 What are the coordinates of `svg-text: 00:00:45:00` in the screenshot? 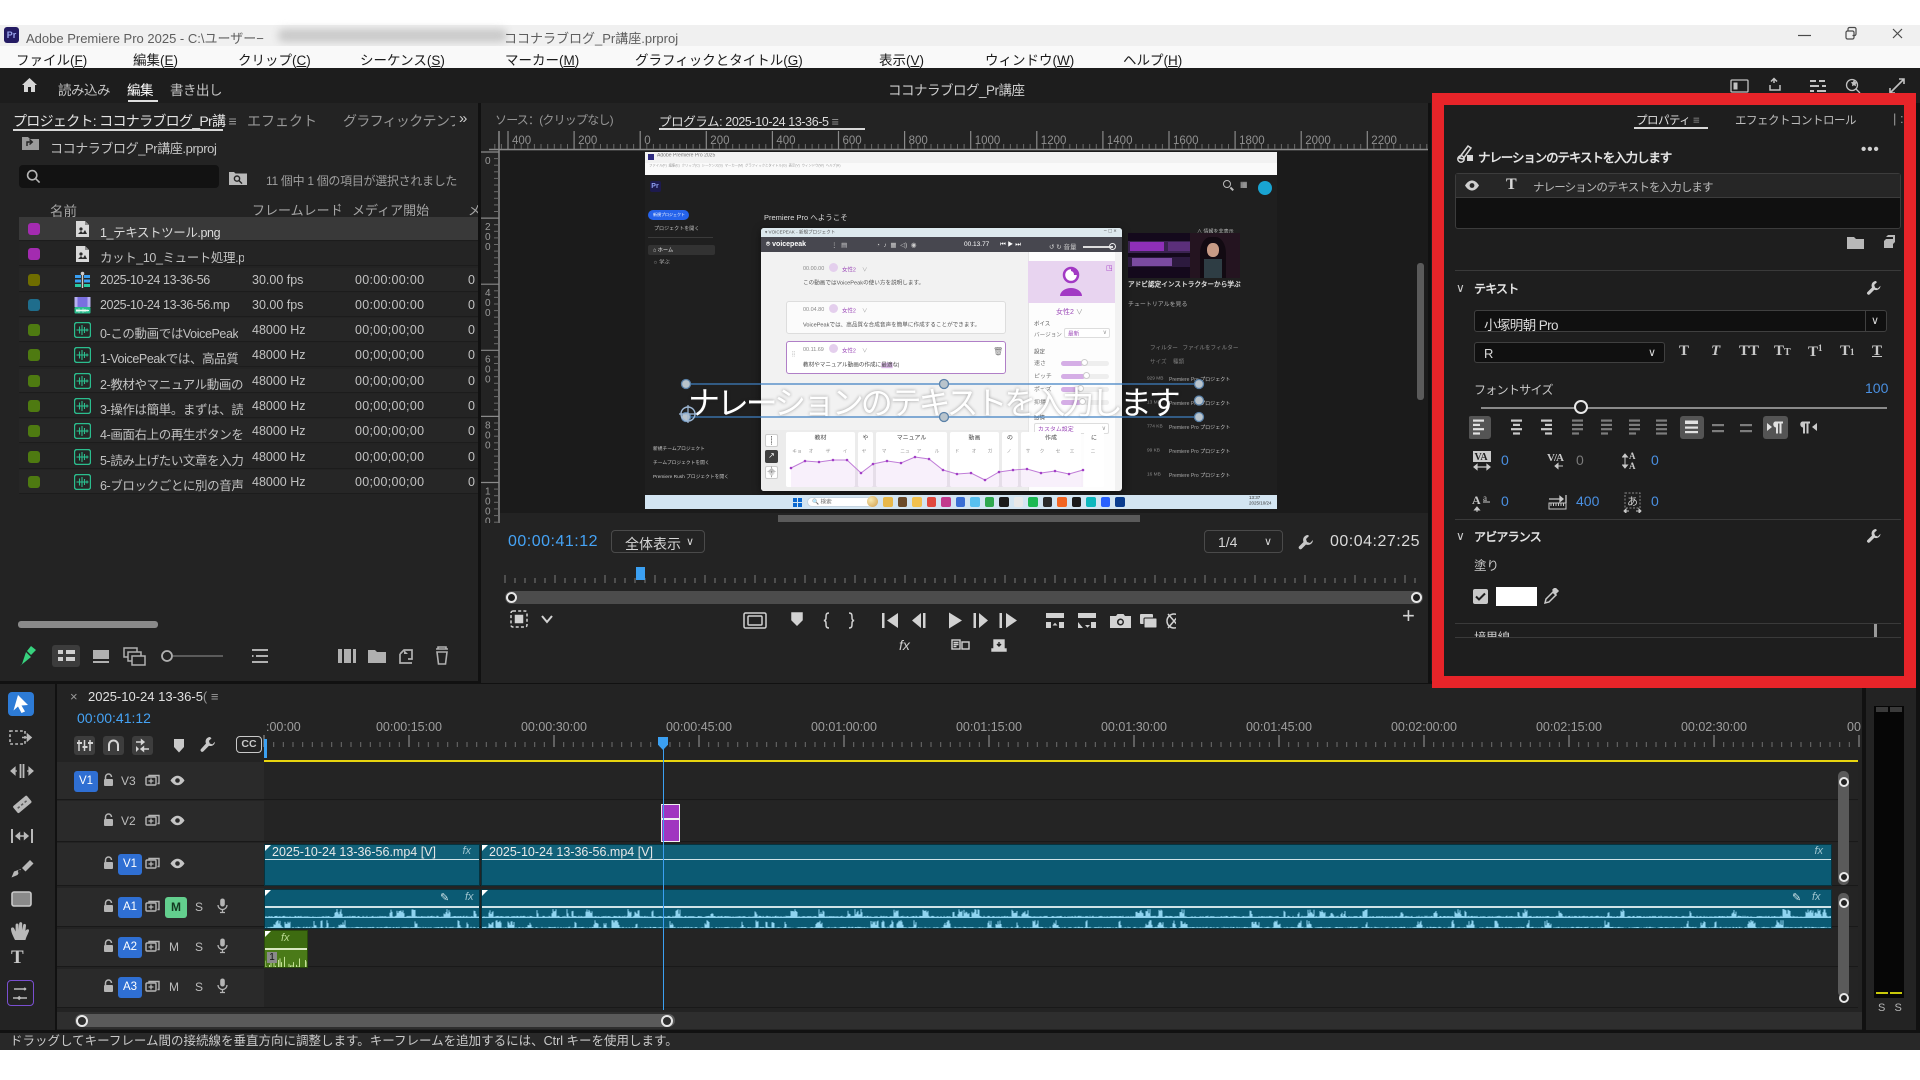 It's located at (699, 727).